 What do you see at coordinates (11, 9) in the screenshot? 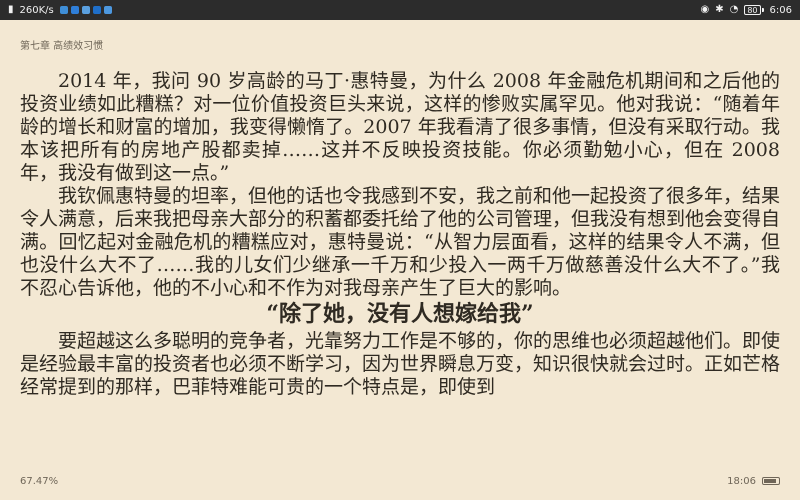
I see `signal-icon: ▮` at bounding box center [11, 9].